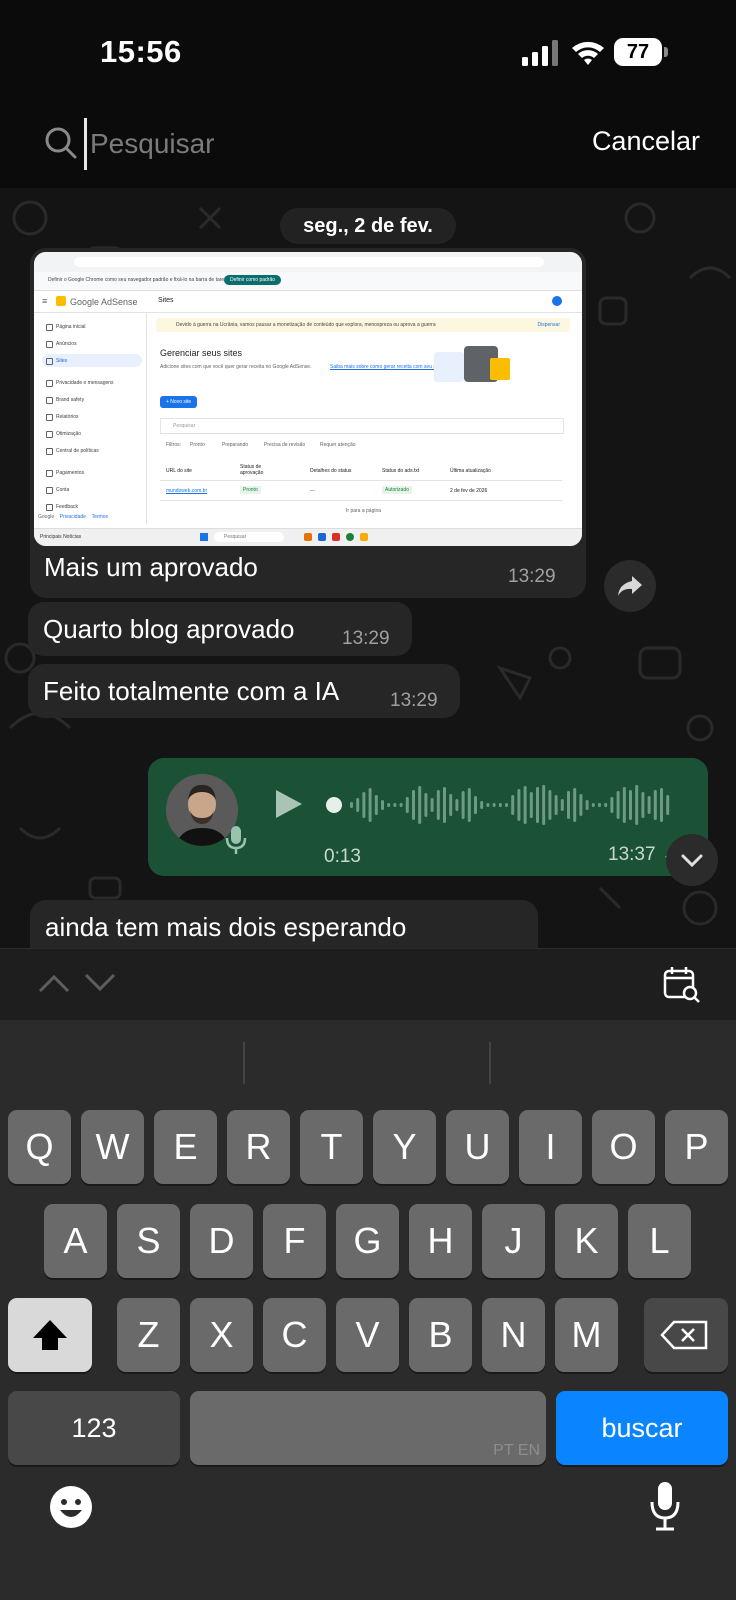 The height and width of the screenshot is (1600, 736). Describe the element at coordinates (94, 1428) in the screenshot. I see `numbers-key: 123` at that location.